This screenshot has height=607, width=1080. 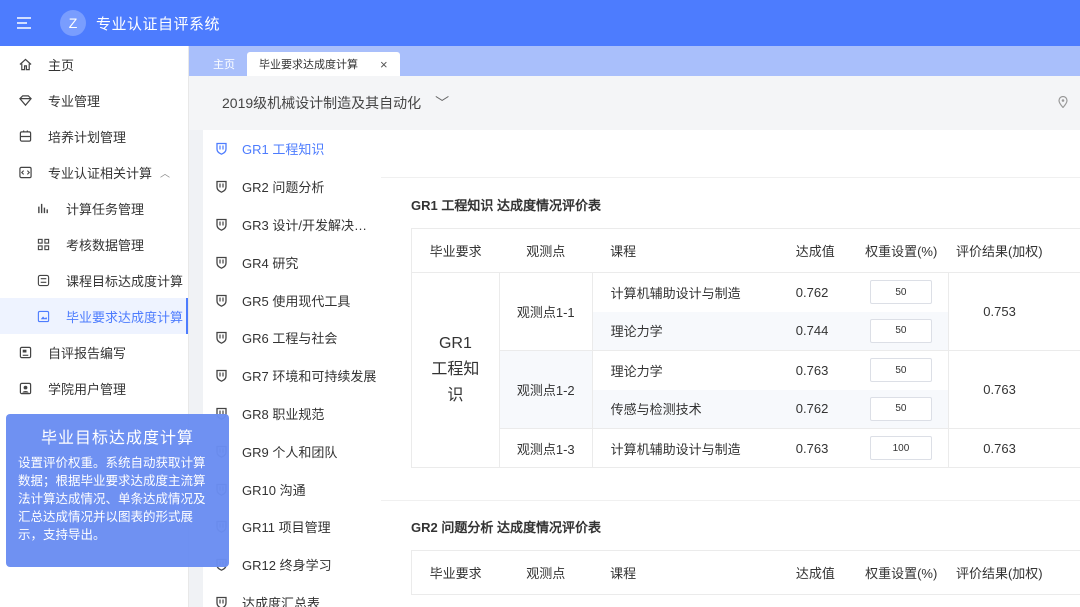 I want to click on course-cell: 传感与检测技术, so click(x=681, y=409).